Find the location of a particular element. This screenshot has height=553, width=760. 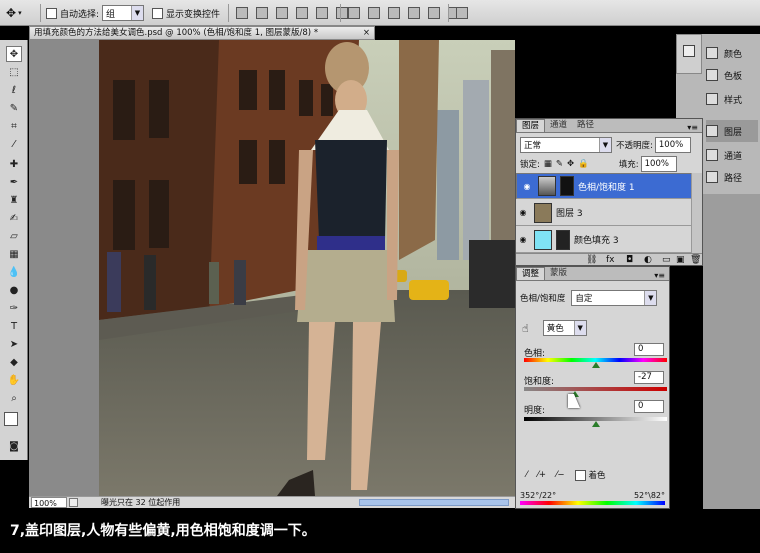

type-tool-icon: T is located at coordinates (14, 326).